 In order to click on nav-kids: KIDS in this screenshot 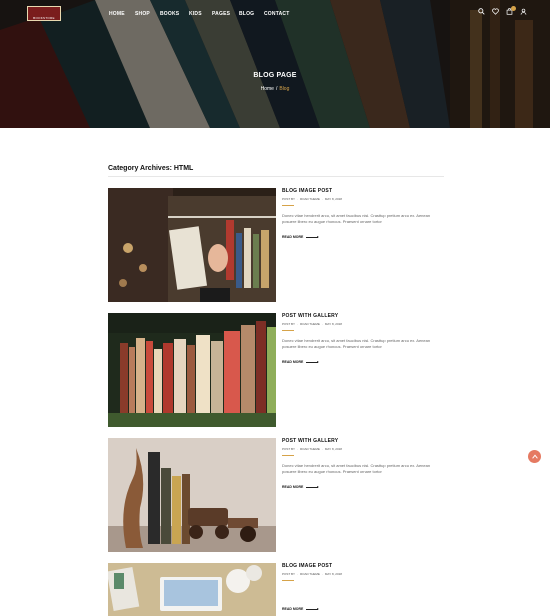, I will do `click(195, 14)`.